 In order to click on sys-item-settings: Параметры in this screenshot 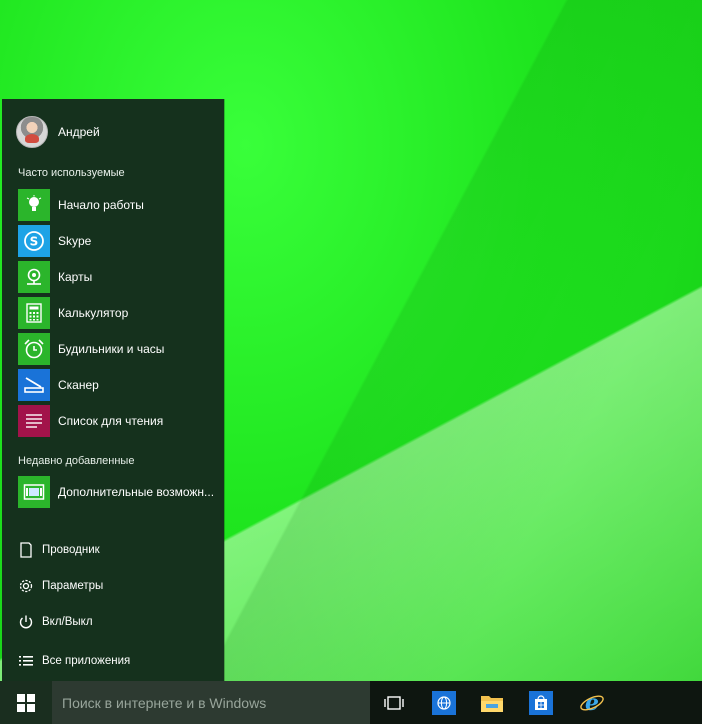, I will do `click(118, 586)`.